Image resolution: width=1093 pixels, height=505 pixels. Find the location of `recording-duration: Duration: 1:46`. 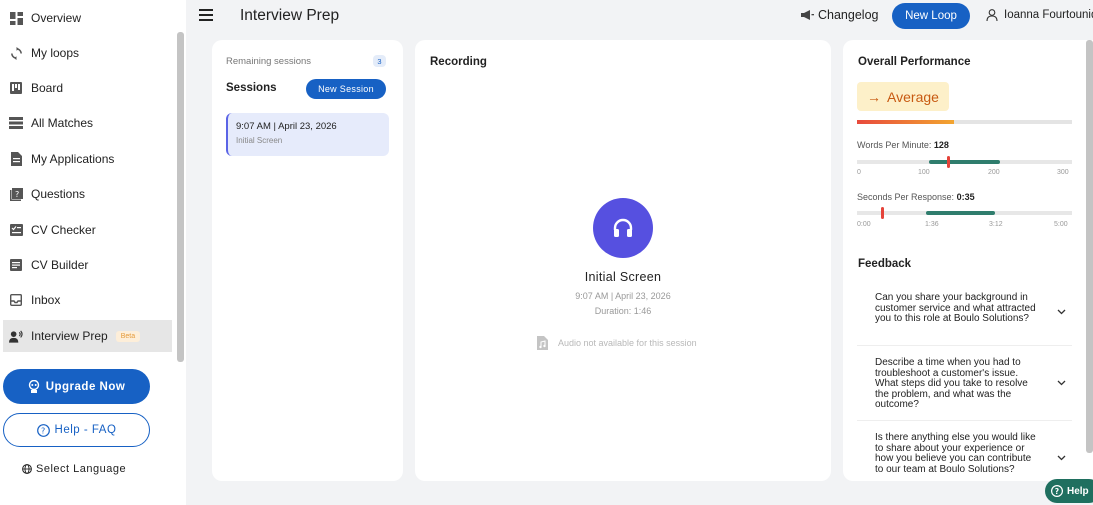

recording-duration: Duration: 1:46 is located at coordinates (623, 311).